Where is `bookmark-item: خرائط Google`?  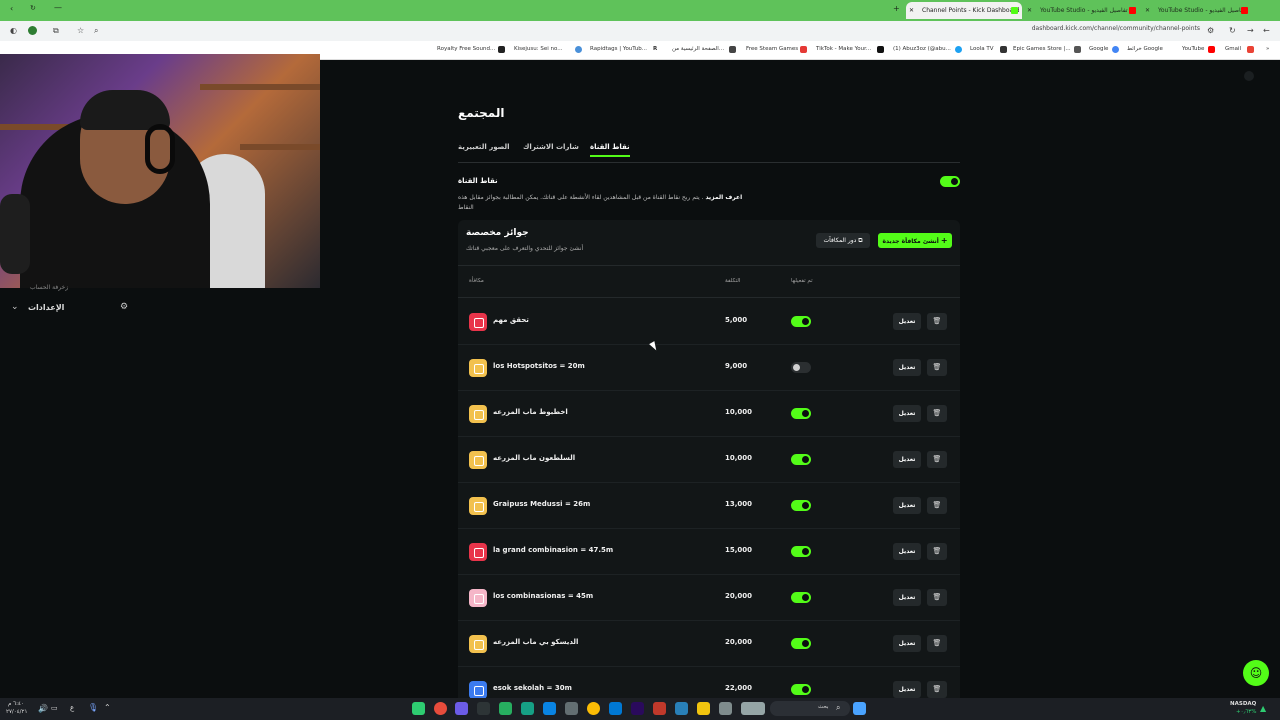
bookmark-item: خرائط Google is located at coordinates (1145, 49).